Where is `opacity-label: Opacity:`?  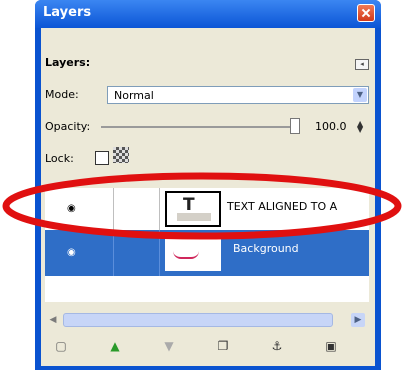
opacity-label: Opacity: is located at coordinates (68, 126).